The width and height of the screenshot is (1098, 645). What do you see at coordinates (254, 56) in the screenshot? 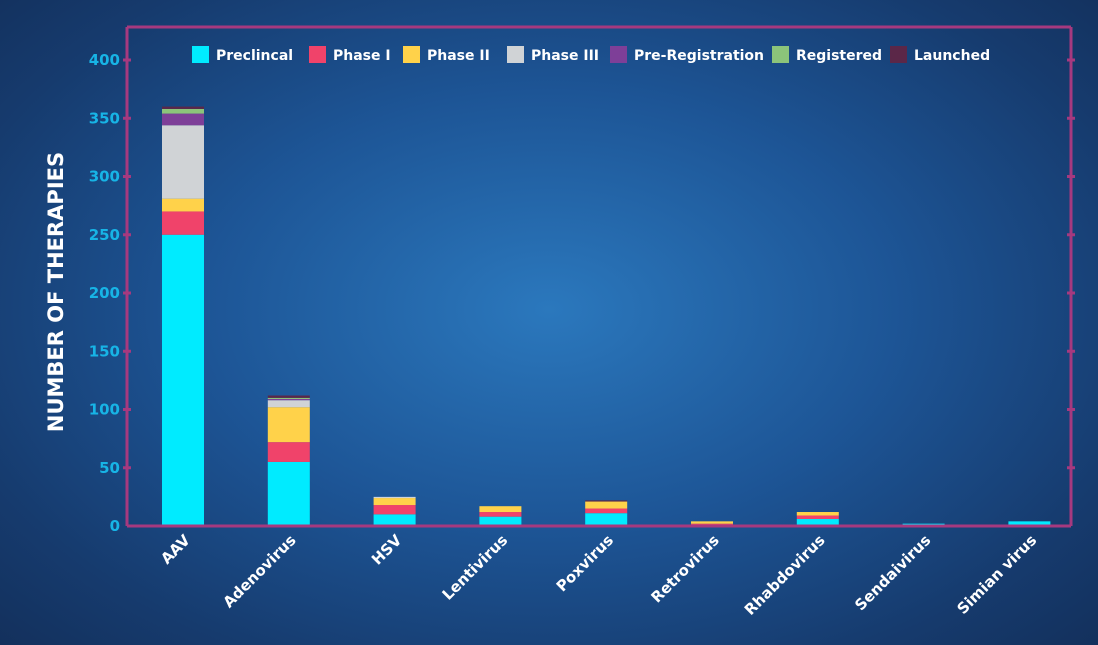
I see `legend-label: Preclincal` at bounding box center [254, 56].